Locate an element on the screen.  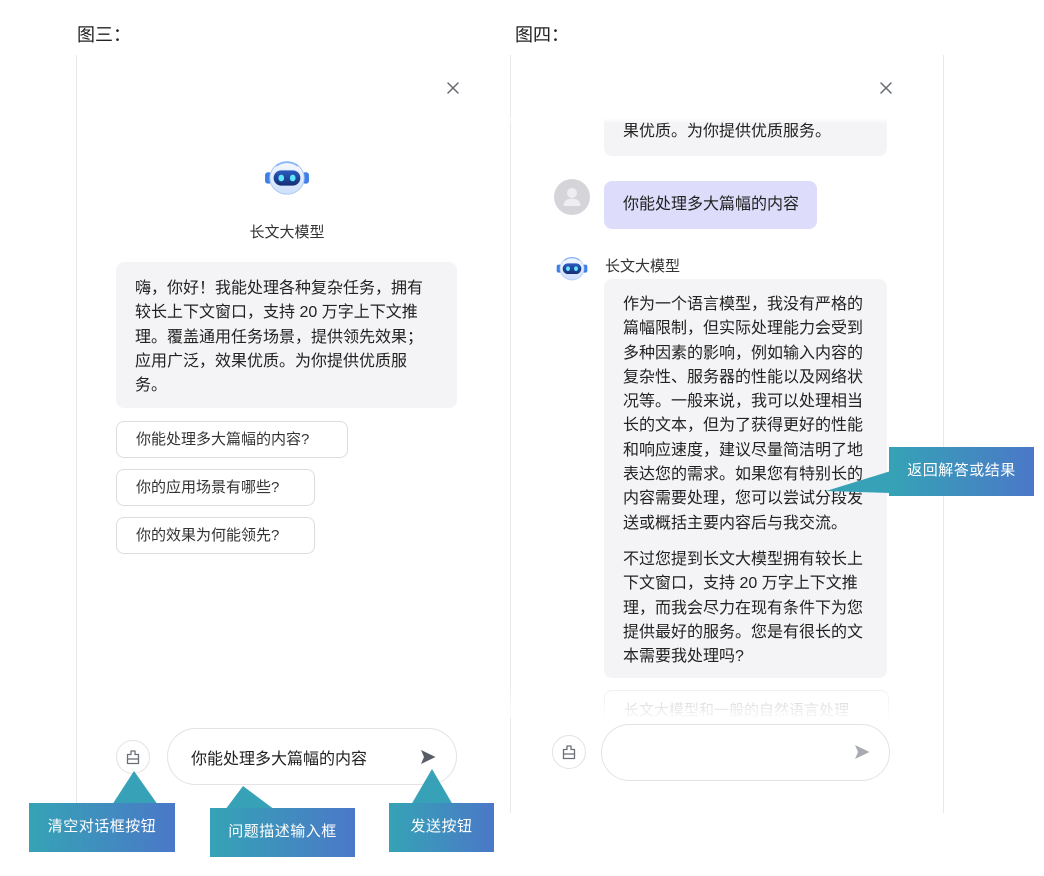
suggestion-chip: 你能处理多大篇幅的内容? is located at coordinates (232, 439).